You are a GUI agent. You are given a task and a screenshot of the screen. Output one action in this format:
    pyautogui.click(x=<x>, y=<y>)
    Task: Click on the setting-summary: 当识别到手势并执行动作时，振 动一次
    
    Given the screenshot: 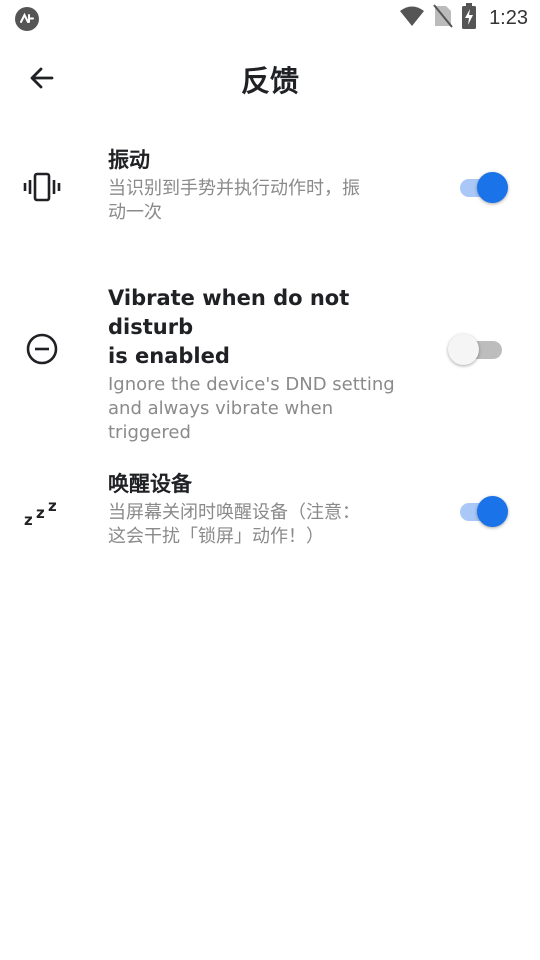 What is the action you would take?
    pyautogui.click(x=258, y=201)
    